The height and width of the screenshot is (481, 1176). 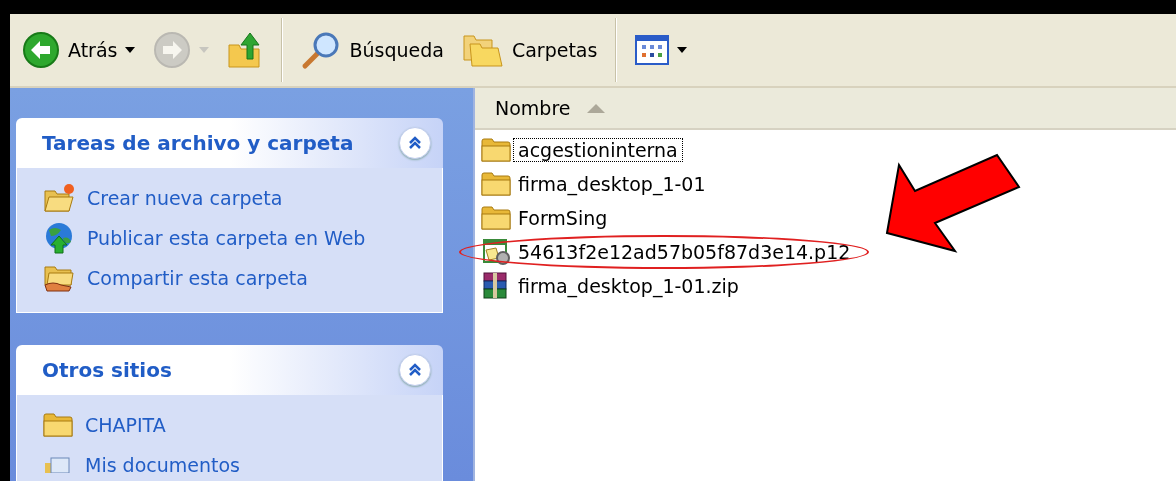 I want to click on task-link: Mis documentos, so click(x=242, y=465).